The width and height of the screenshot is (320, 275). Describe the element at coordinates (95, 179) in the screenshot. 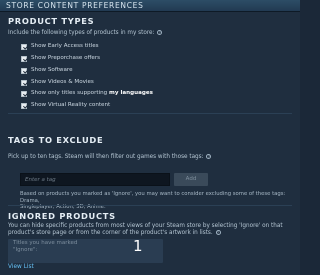

I see `tag-input: Enter a tag` at that location.